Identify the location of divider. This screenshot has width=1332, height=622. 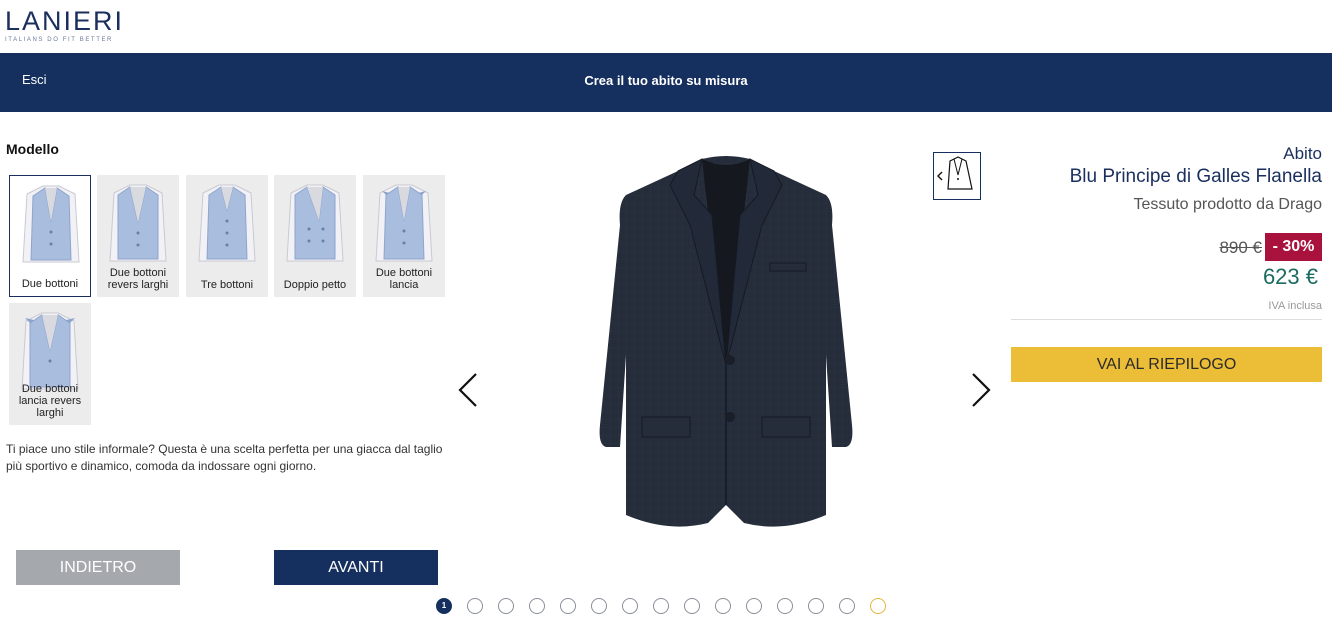
(1166, 319).